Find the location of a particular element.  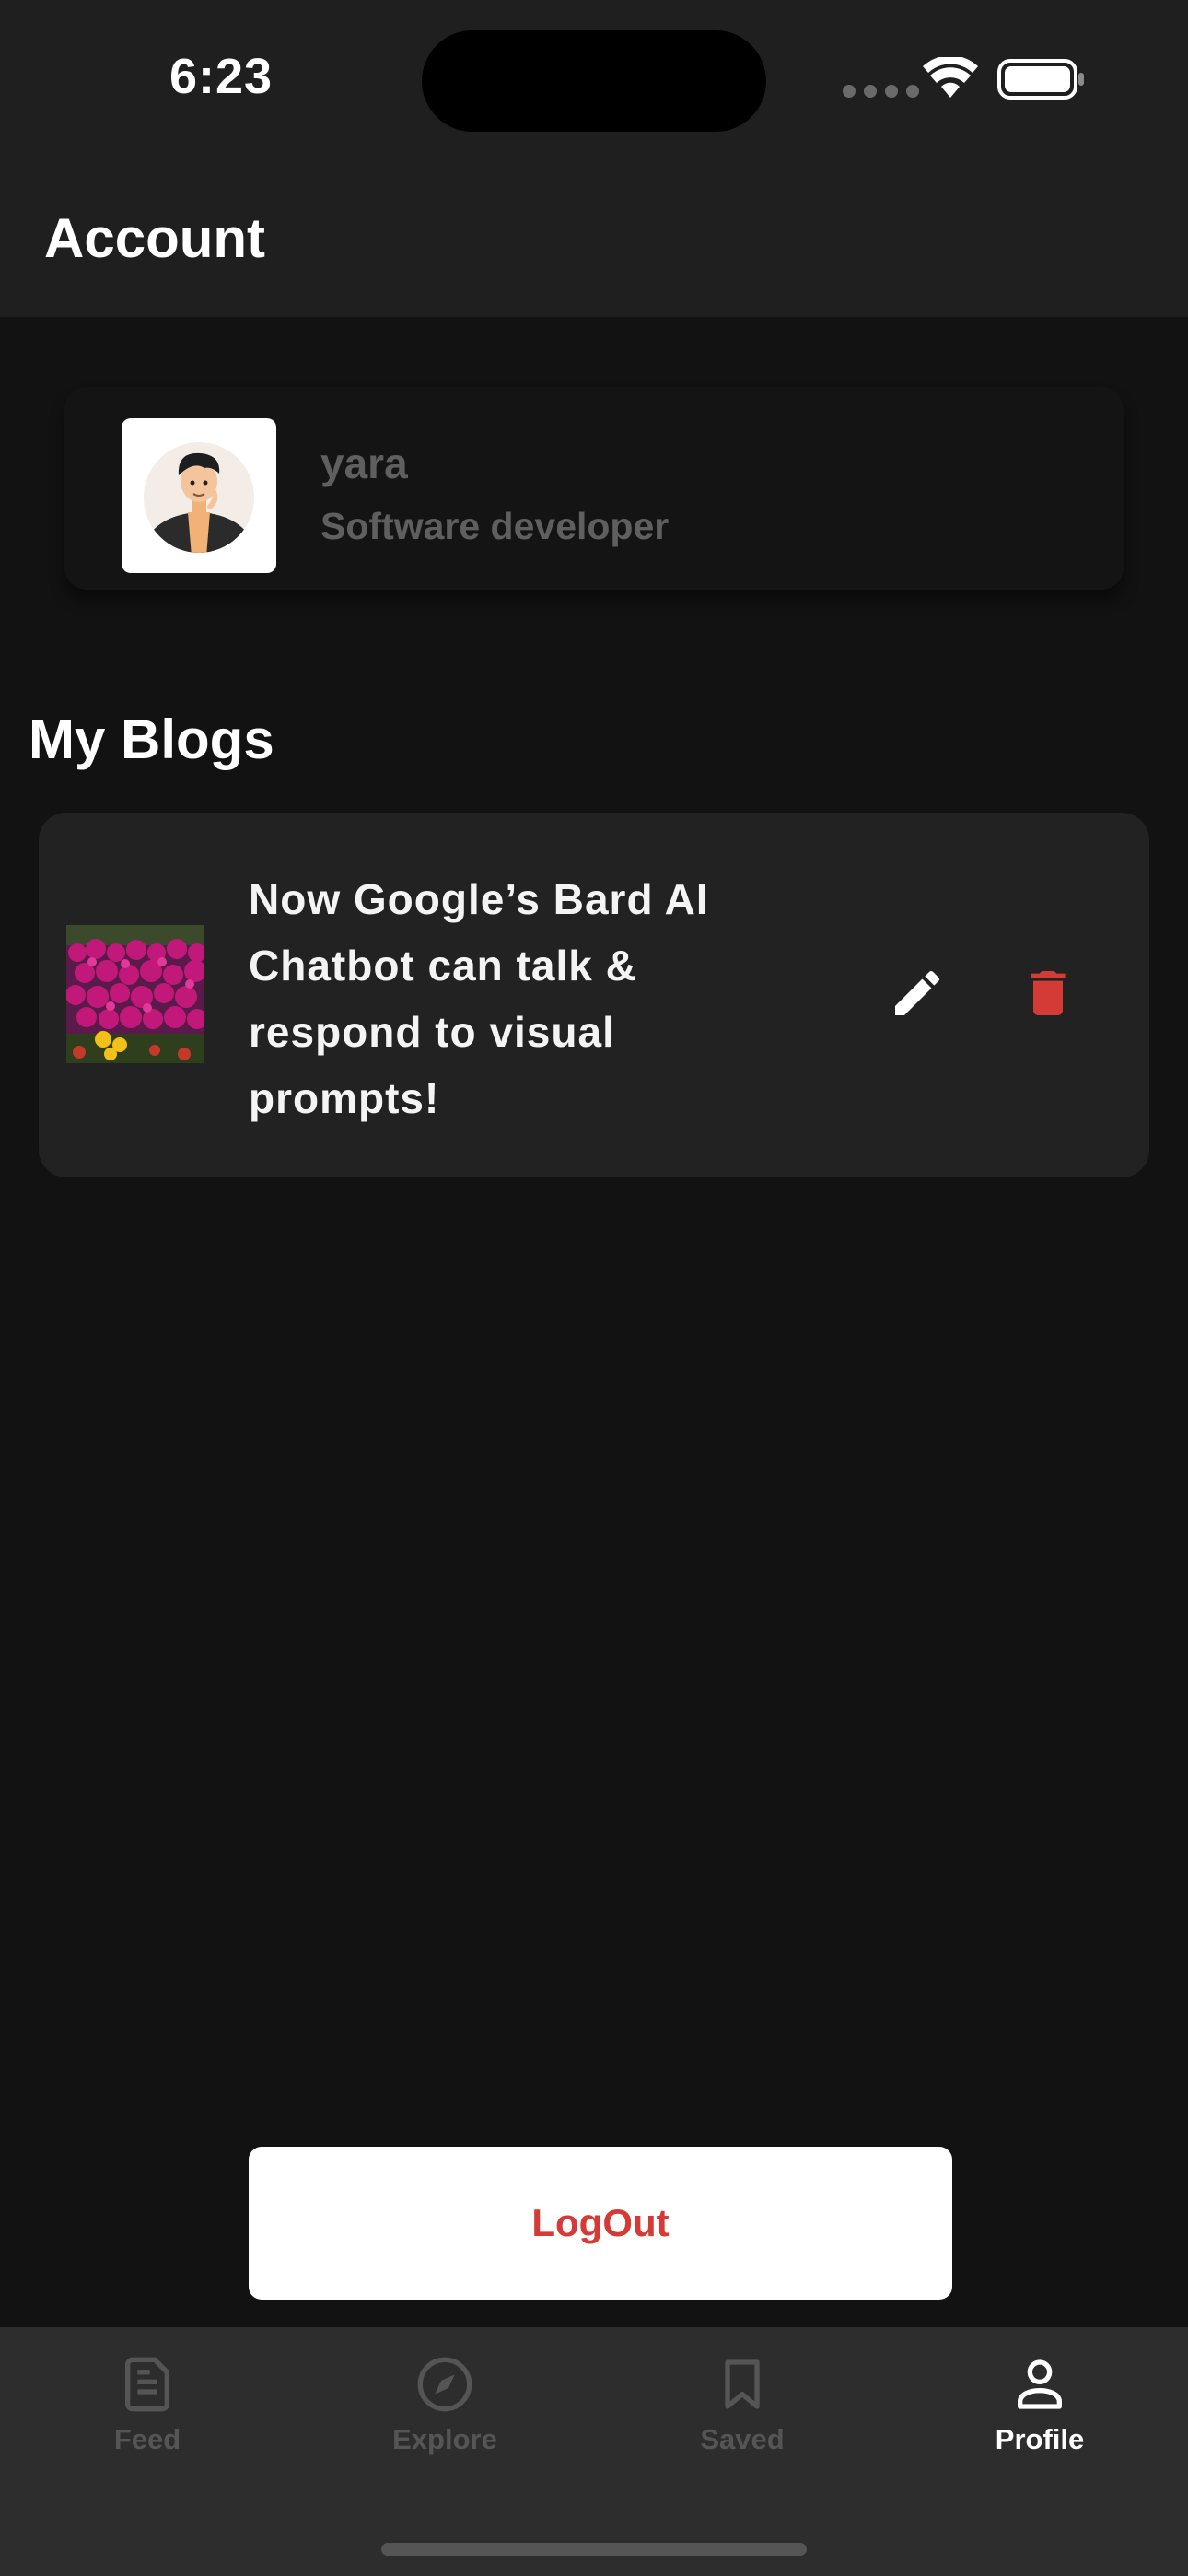

battery-icon is located at coordinates (1040, 79).